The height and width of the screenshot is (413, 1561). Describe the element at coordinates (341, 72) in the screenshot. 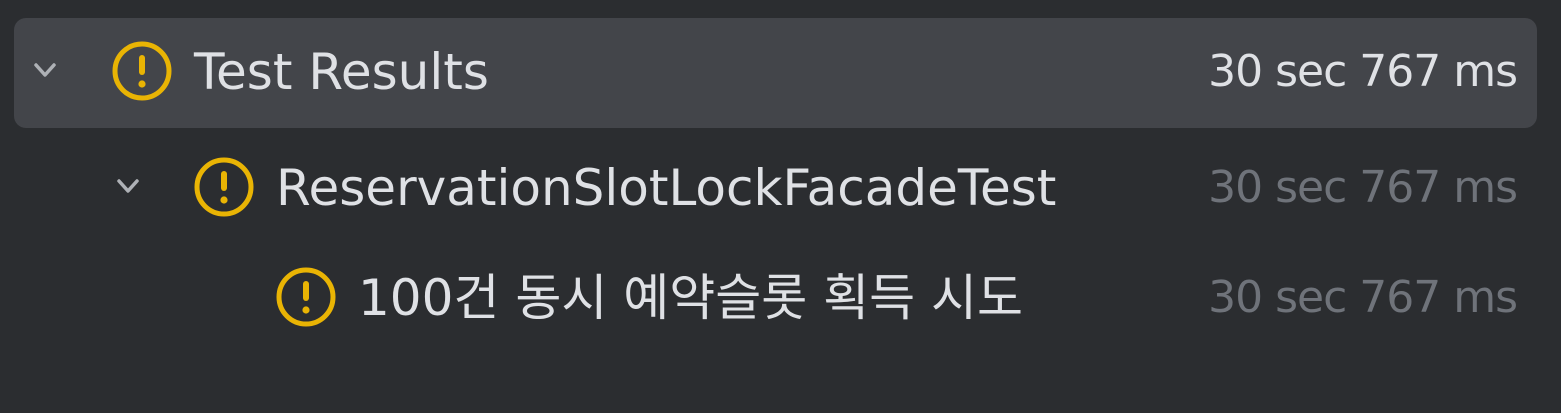

I see `tree-row-label: Test Results` at that location.